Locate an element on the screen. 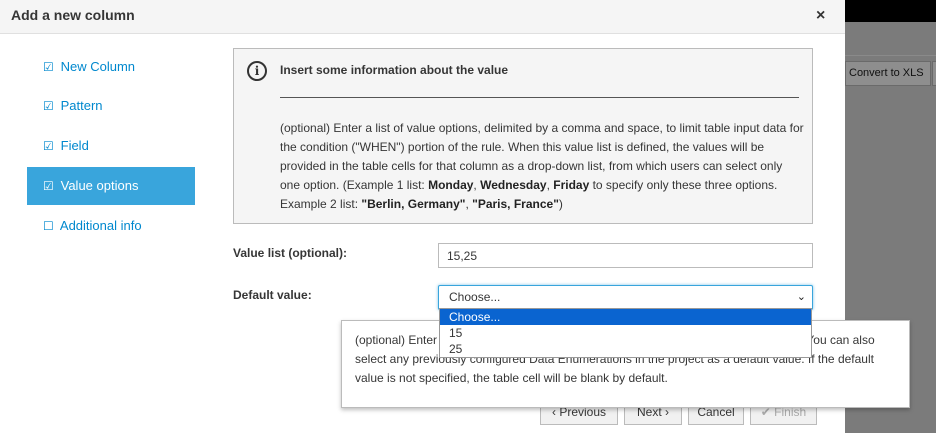 The width and height of the screenshot is (936, 433). default-value-dropdown: Choose... 15 25 is located at coordinates (625, 333).